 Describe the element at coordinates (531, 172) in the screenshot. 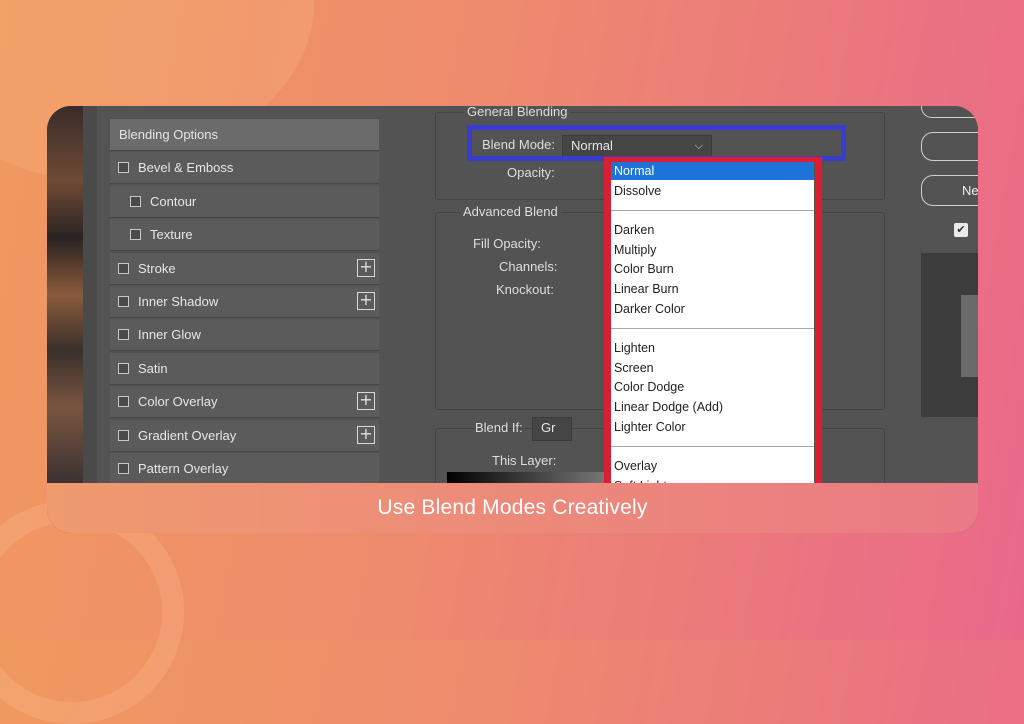

I see `opacity-label: Opacity:` at that location.